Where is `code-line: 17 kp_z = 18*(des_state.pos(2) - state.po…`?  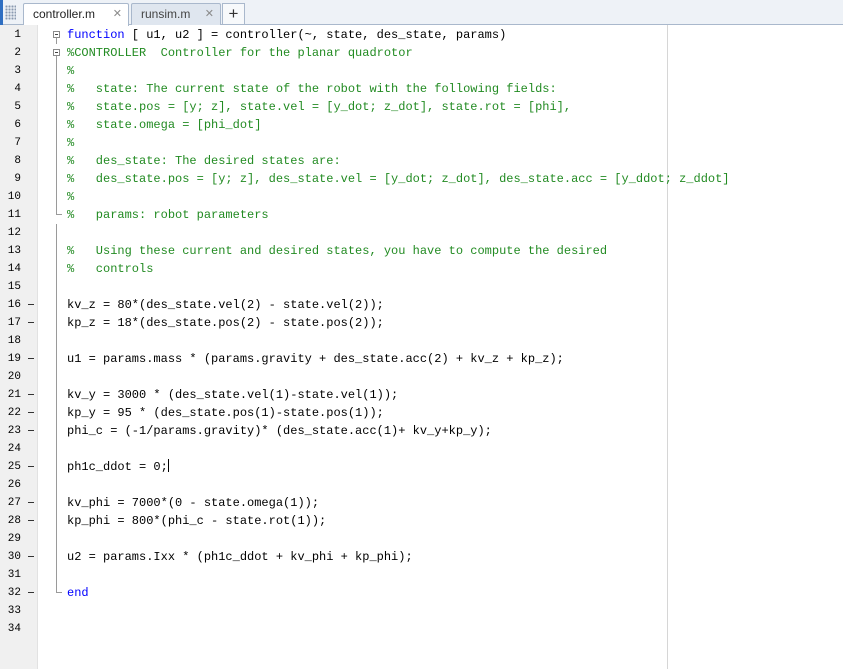 code-line: 17 kp_z = 18*(des_state.pos(2) - state.po… is located at coordinates (421, 323).